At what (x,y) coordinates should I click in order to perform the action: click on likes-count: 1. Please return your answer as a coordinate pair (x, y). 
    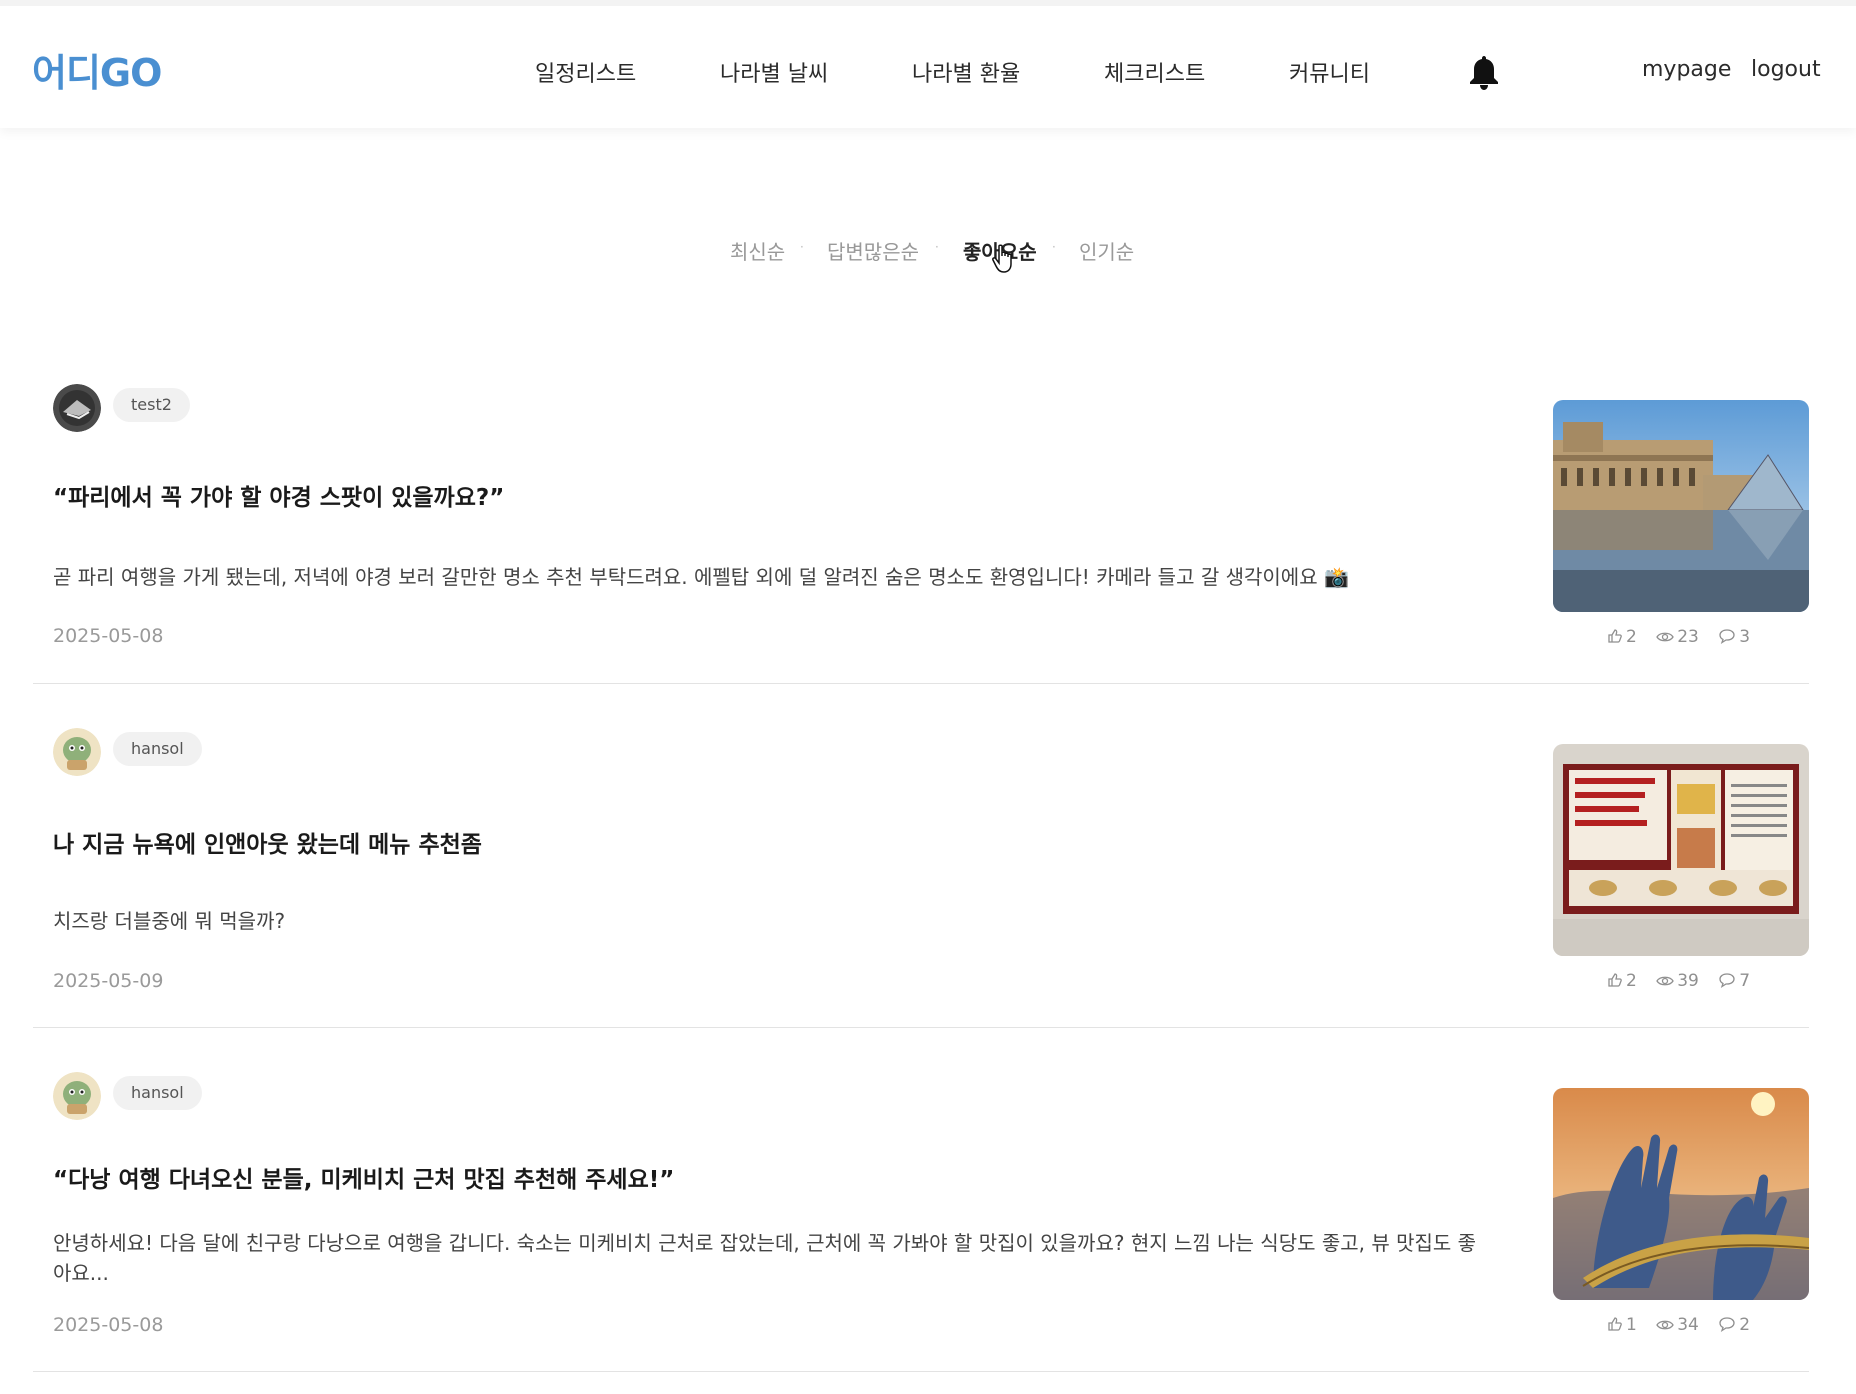
    Looking at the image, I should click on (1631, 1325).